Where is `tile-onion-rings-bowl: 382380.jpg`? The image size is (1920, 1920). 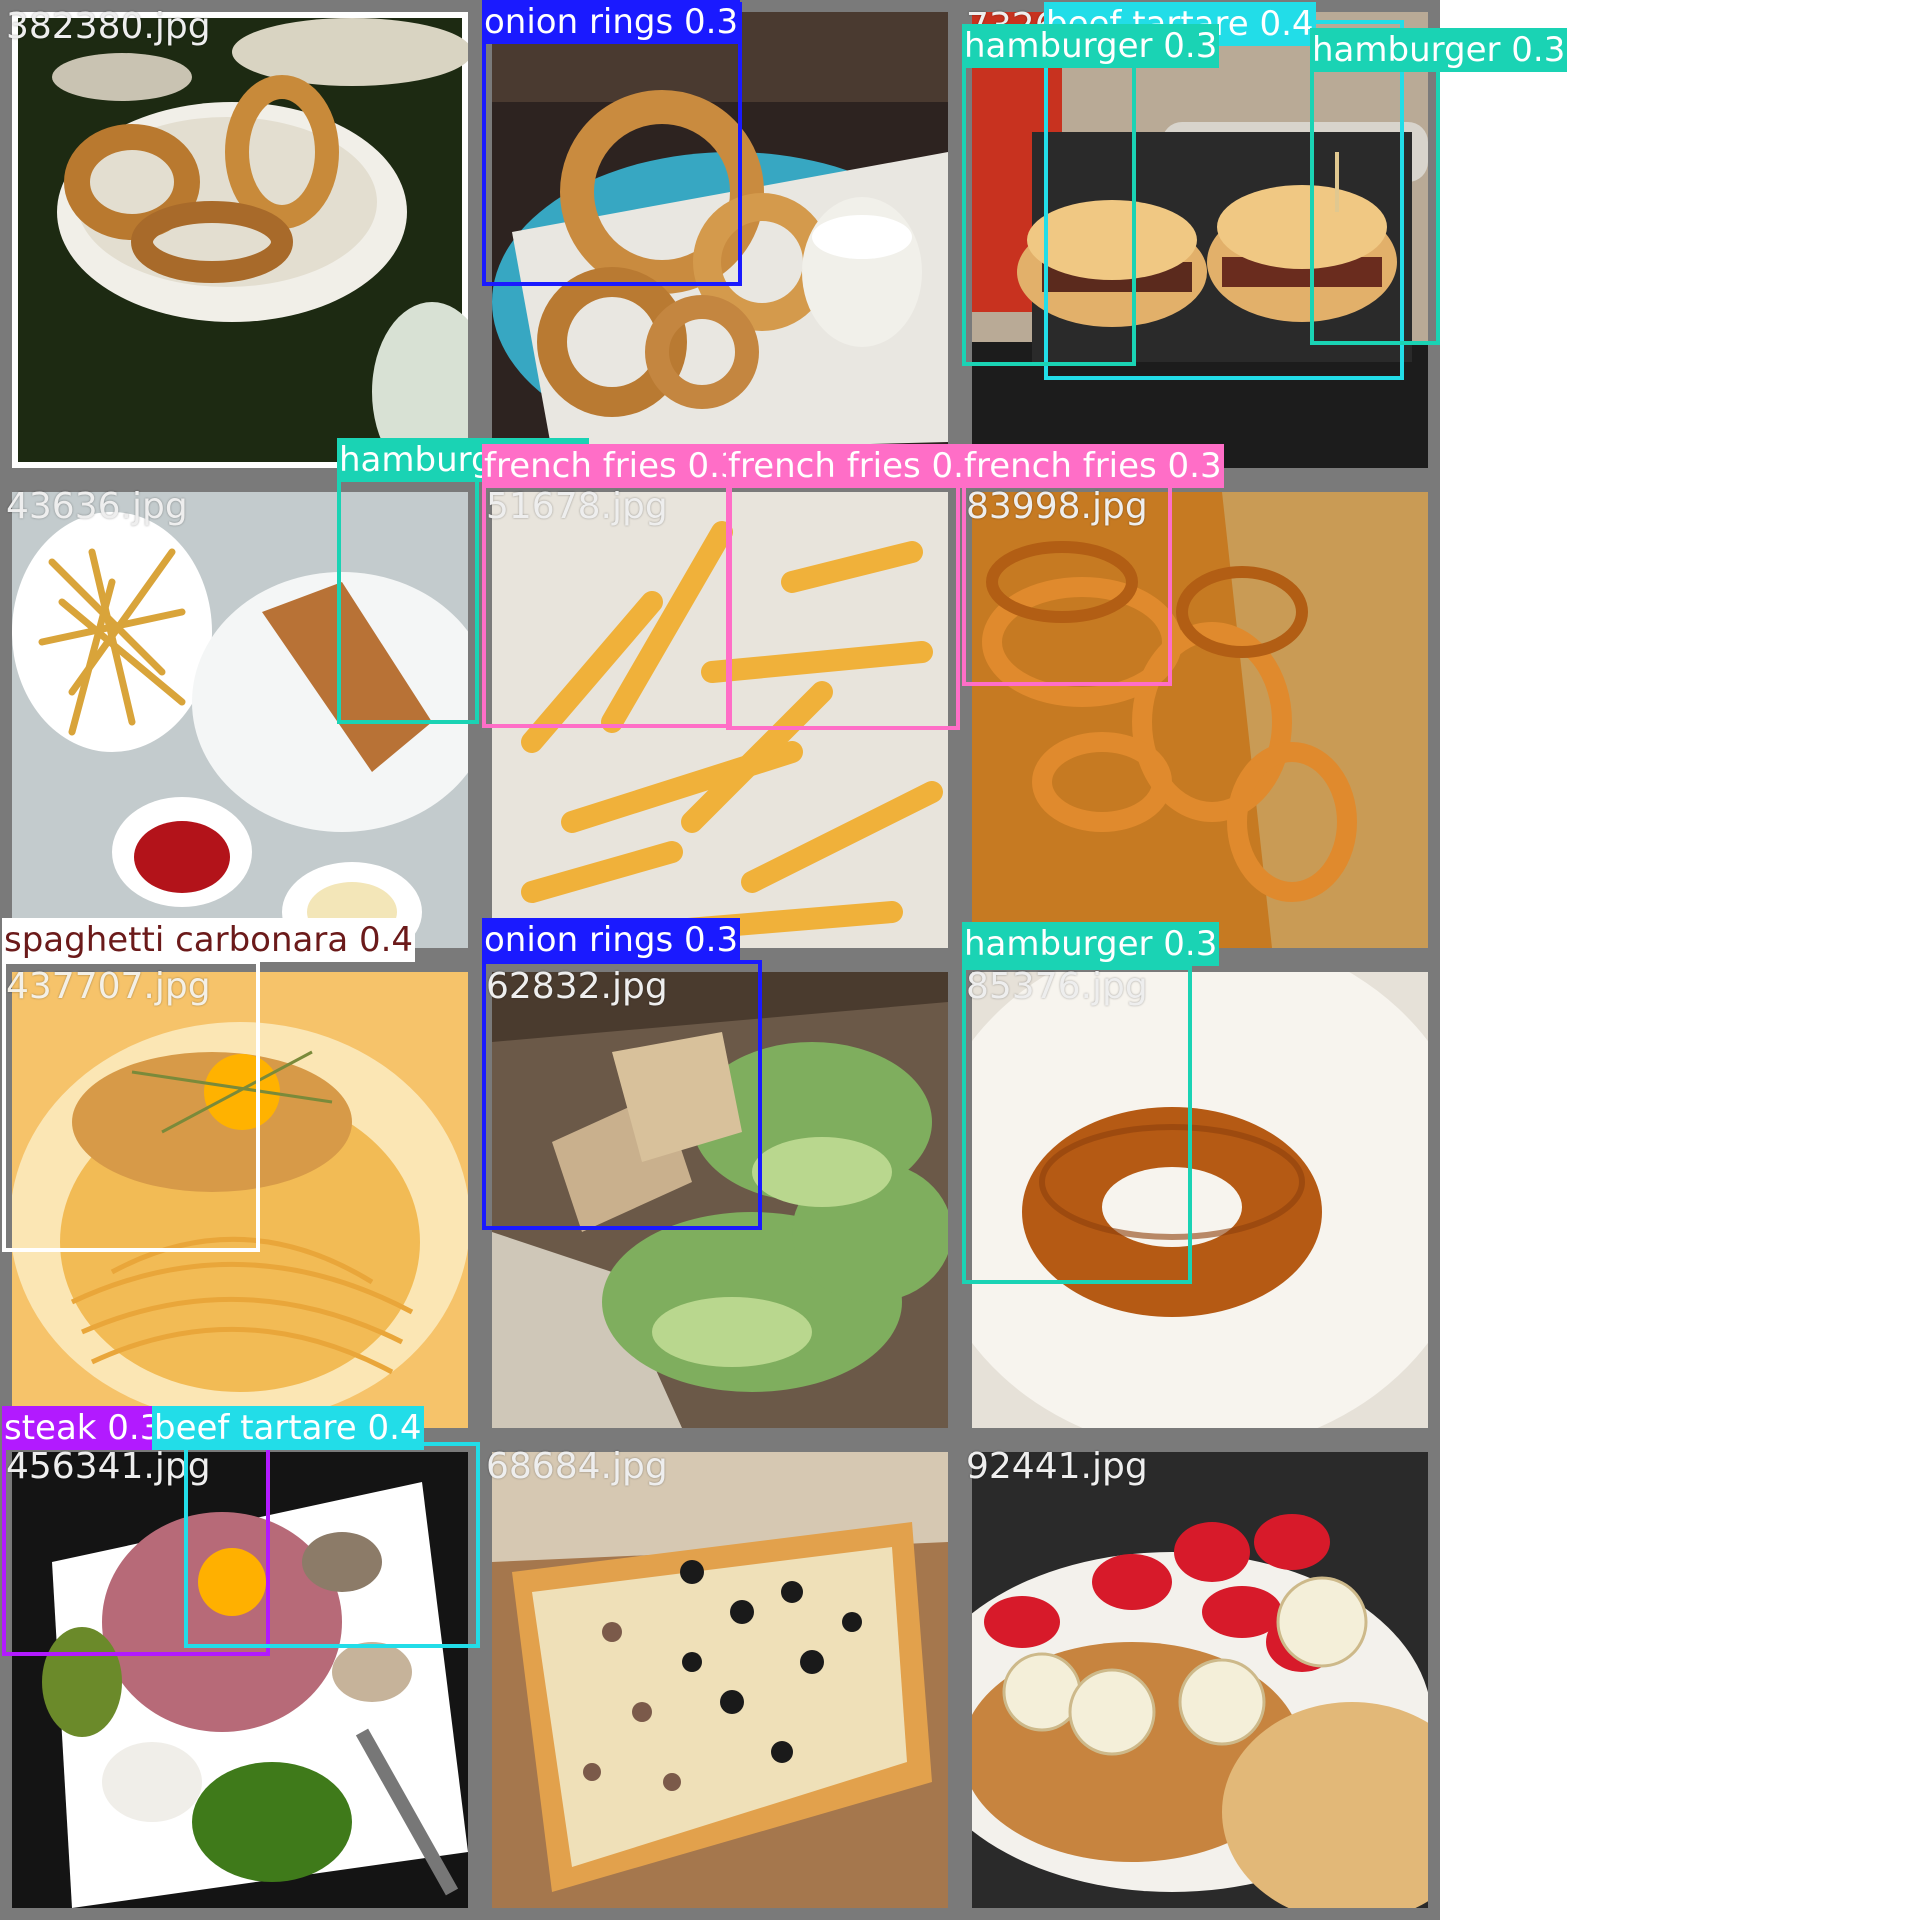 tile-onion-rings-bowl: 382380.jpg is located at coordinates (240, 240).